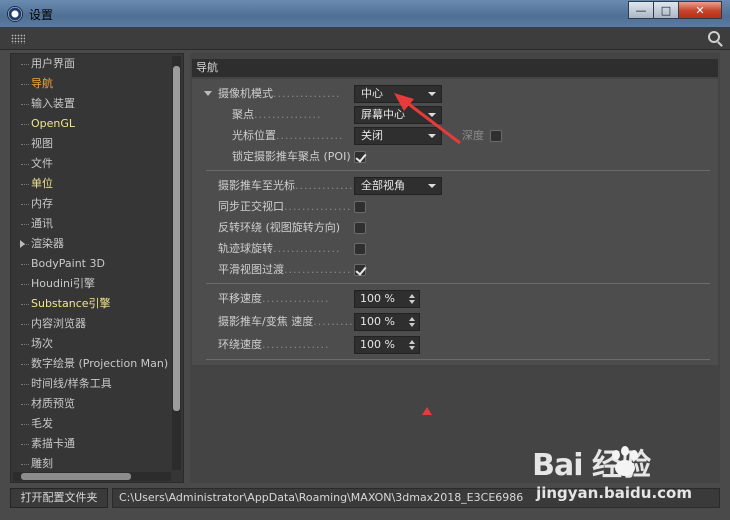  Describe the element at coordinates (92, 104) in the screenshot. I see `sidebar-item: 输入装置` at that location.